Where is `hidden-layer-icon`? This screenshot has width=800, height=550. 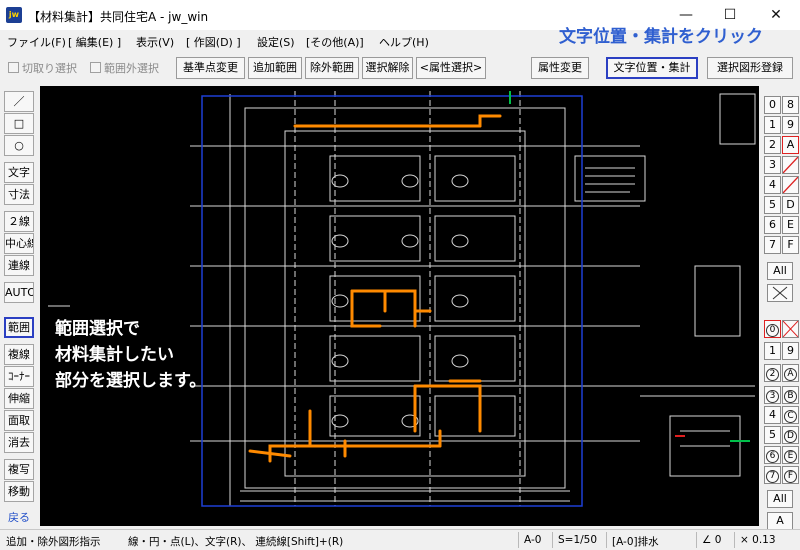
hidden-layer-icon is located at coordinates (790, 185).